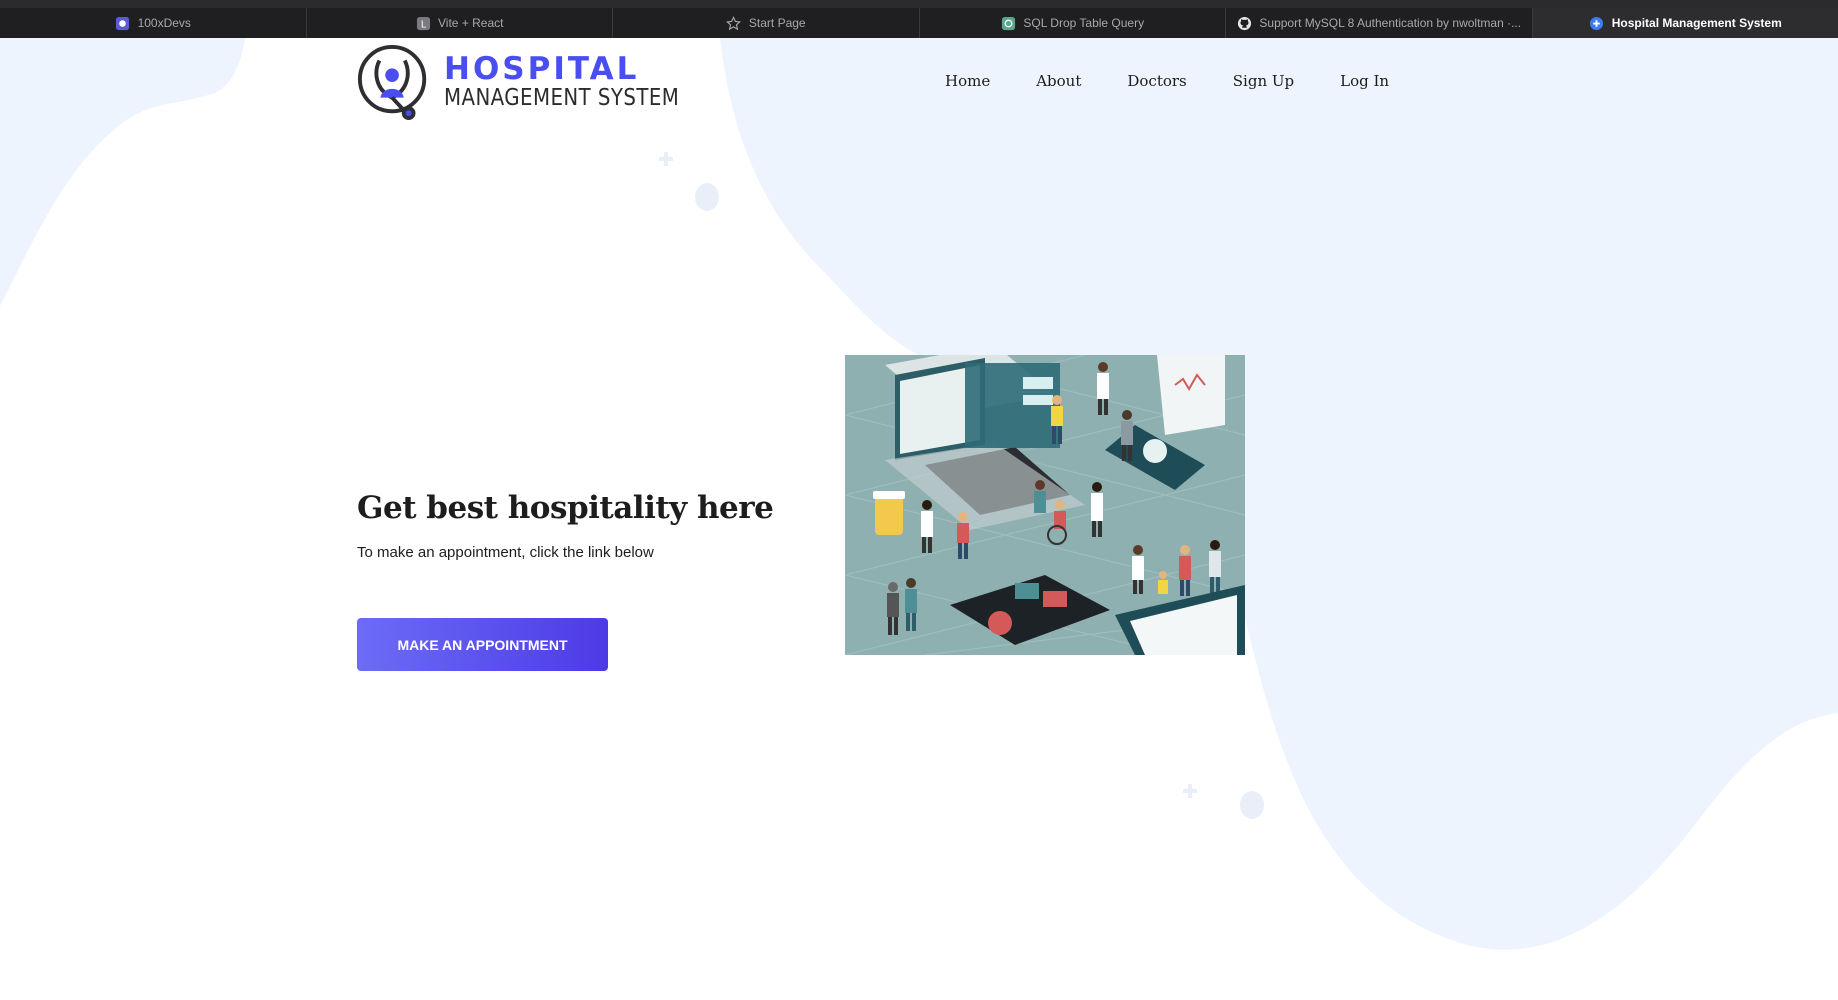 The height and width of the screenshot is (1000, 1838). Describe the element at coordinates (1190, 81) in the screenshot. I see `main-nav: Home About Doctors Sign Up Log In` at that location.